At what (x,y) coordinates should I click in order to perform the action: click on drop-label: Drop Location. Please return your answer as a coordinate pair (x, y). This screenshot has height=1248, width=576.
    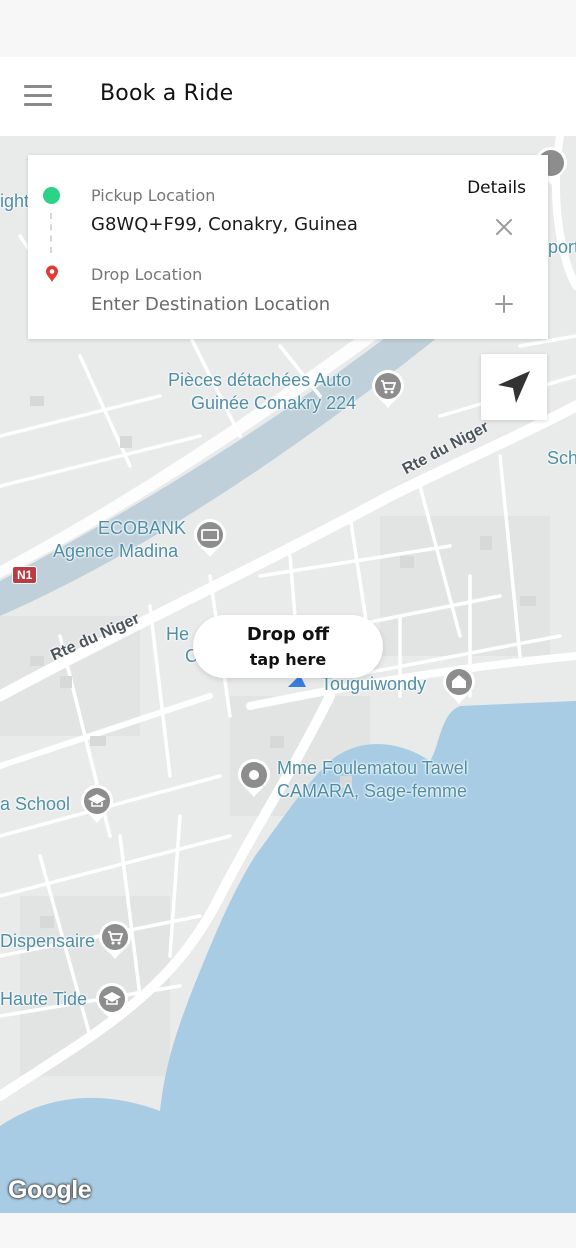
    Looking at the image, I should click on (147, 274).